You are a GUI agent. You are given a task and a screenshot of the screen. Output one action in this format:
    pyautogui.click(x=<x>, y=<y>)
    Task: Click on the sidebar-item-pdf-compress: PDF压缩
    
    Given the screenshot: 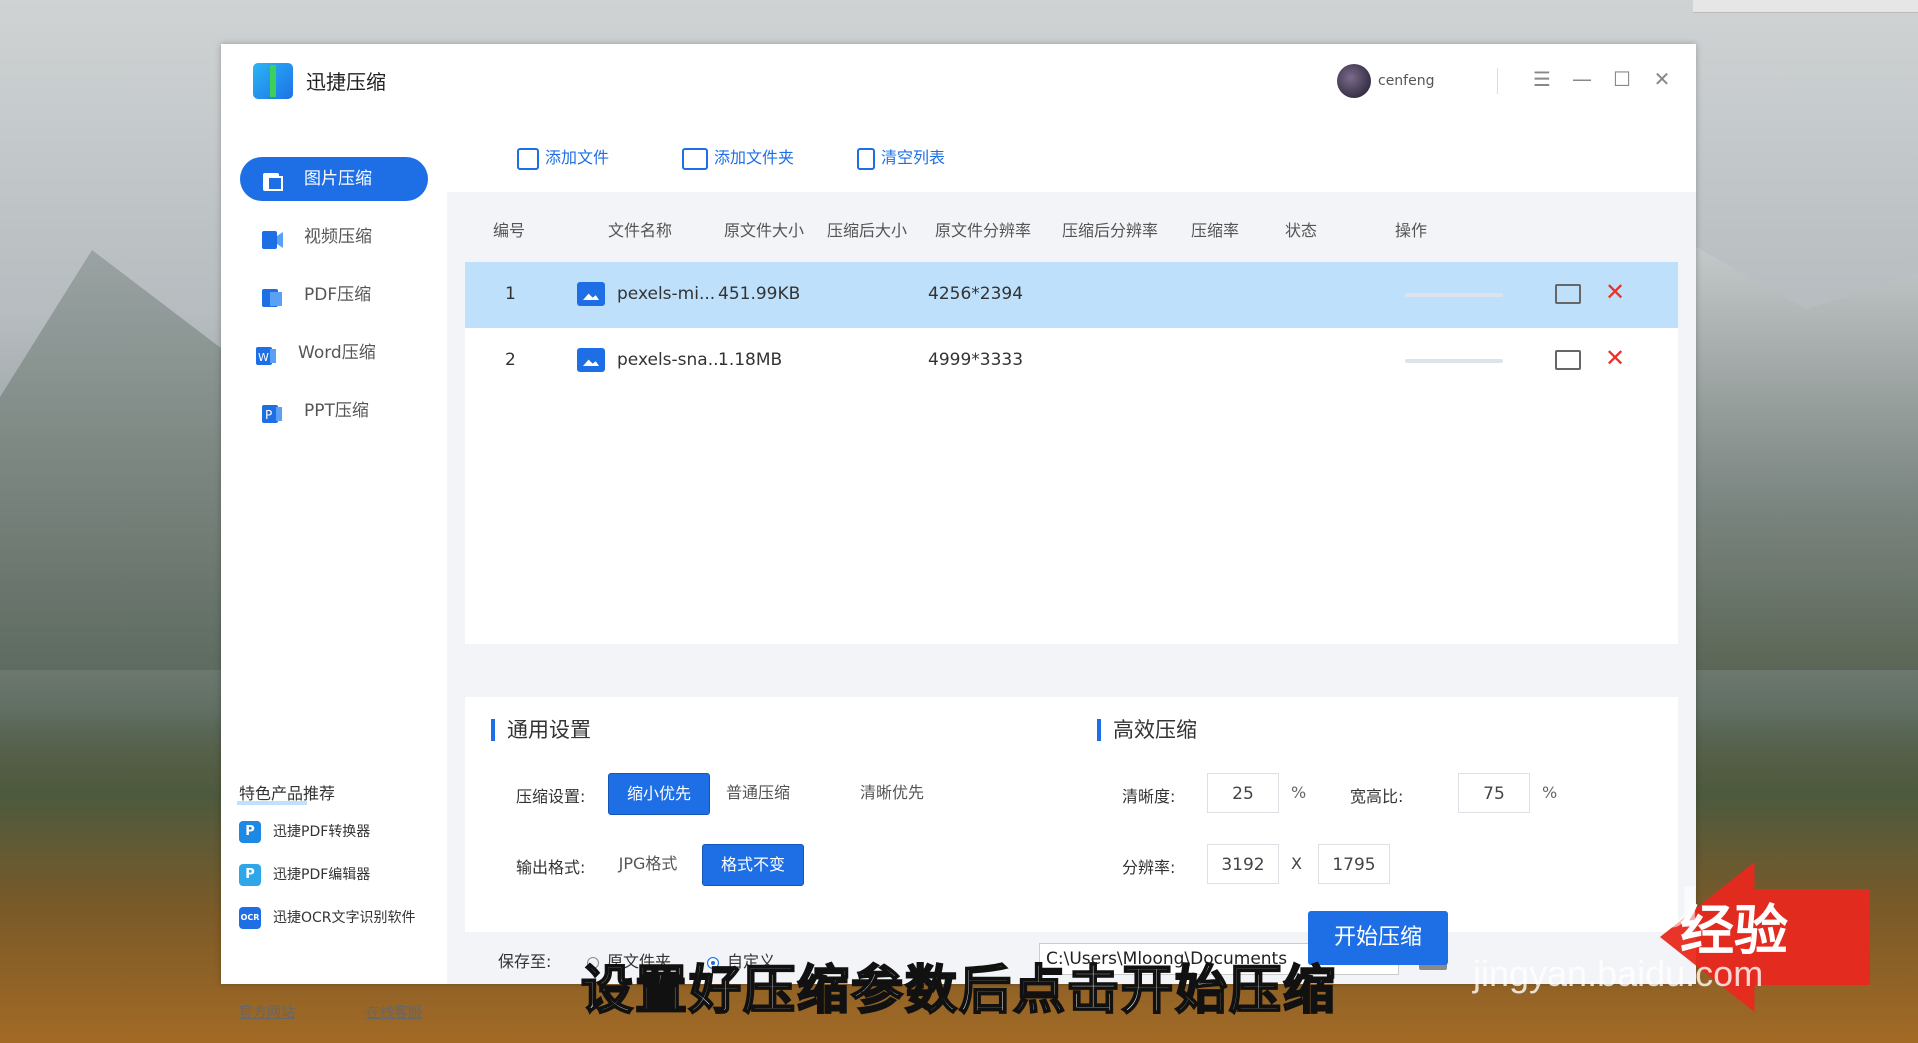 What is the action you would take?
    pyautogui.click(x=334, y=295)
    